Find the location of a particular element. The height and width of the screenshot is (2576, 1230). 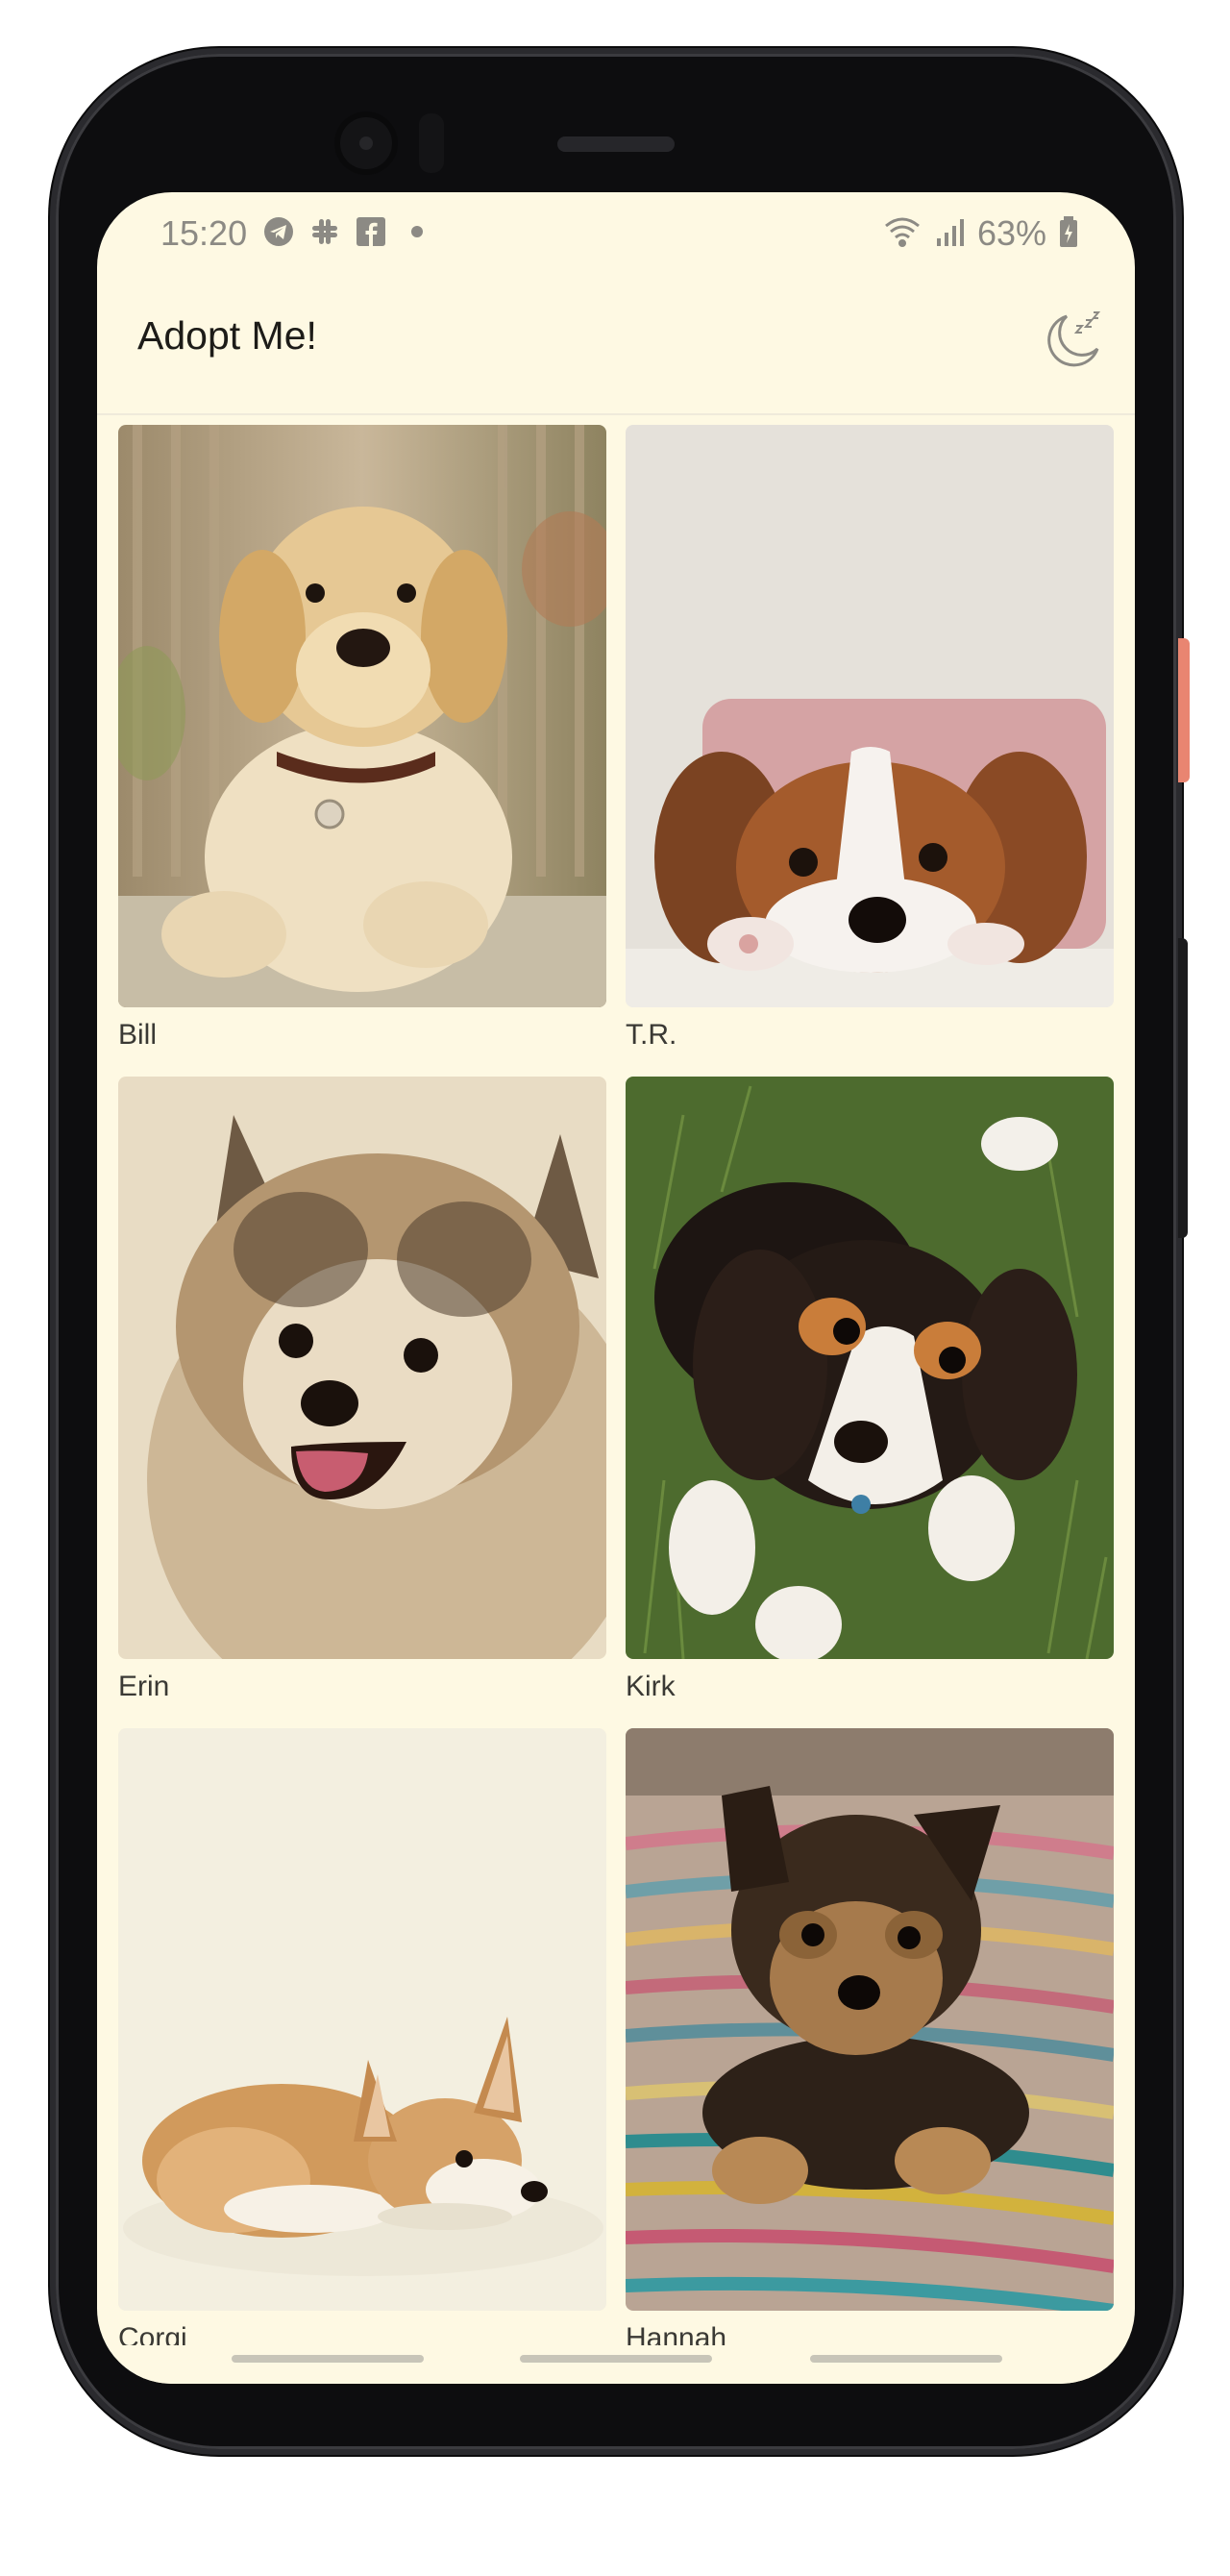

theme-toggle-button is located at coordinates (1072, 341).